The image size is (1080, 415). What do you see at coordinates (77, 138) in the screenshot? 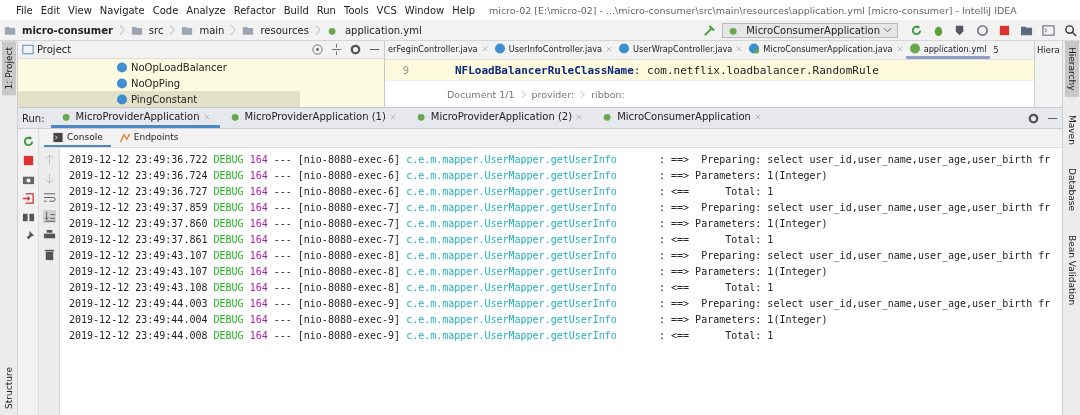
I see `console-tab: Console` at bounding box center [77, 138].